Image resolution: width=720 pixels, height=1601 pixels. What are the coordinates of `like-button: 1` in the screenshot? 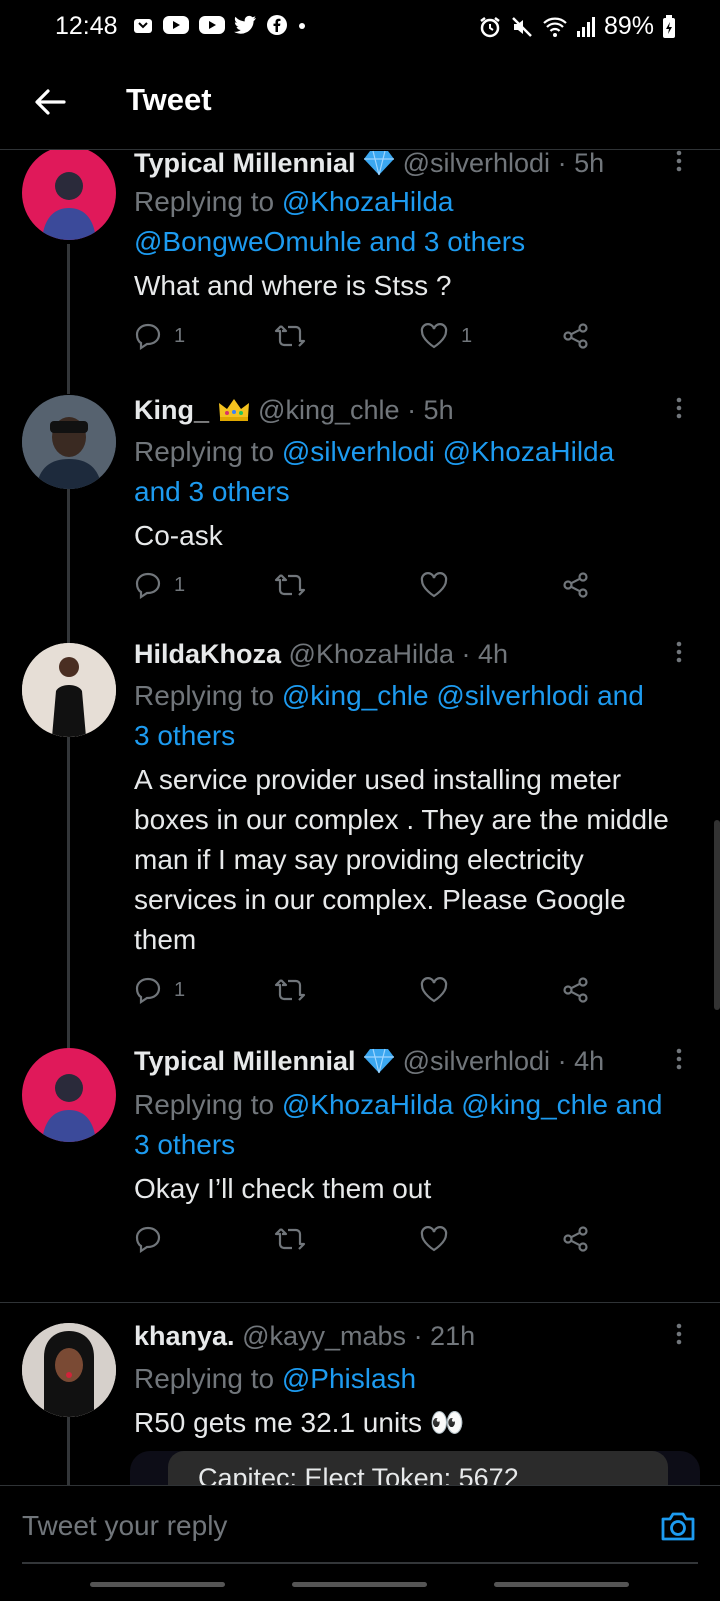 It's located at (445, 336).